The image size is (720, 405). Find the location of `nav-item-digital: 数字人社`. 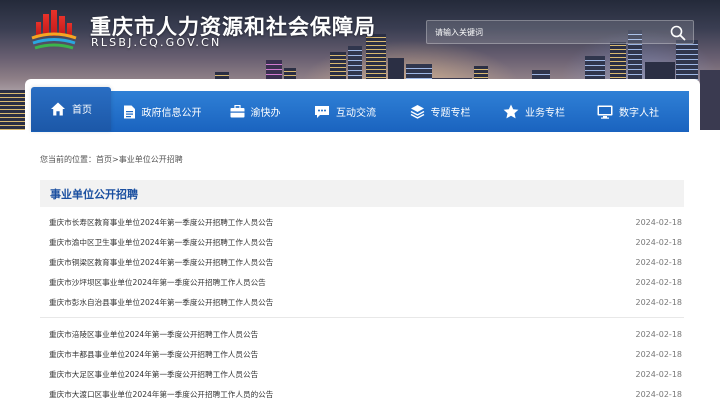

nav-item-digital: 数字人社 is located at coordinates (628, 111).